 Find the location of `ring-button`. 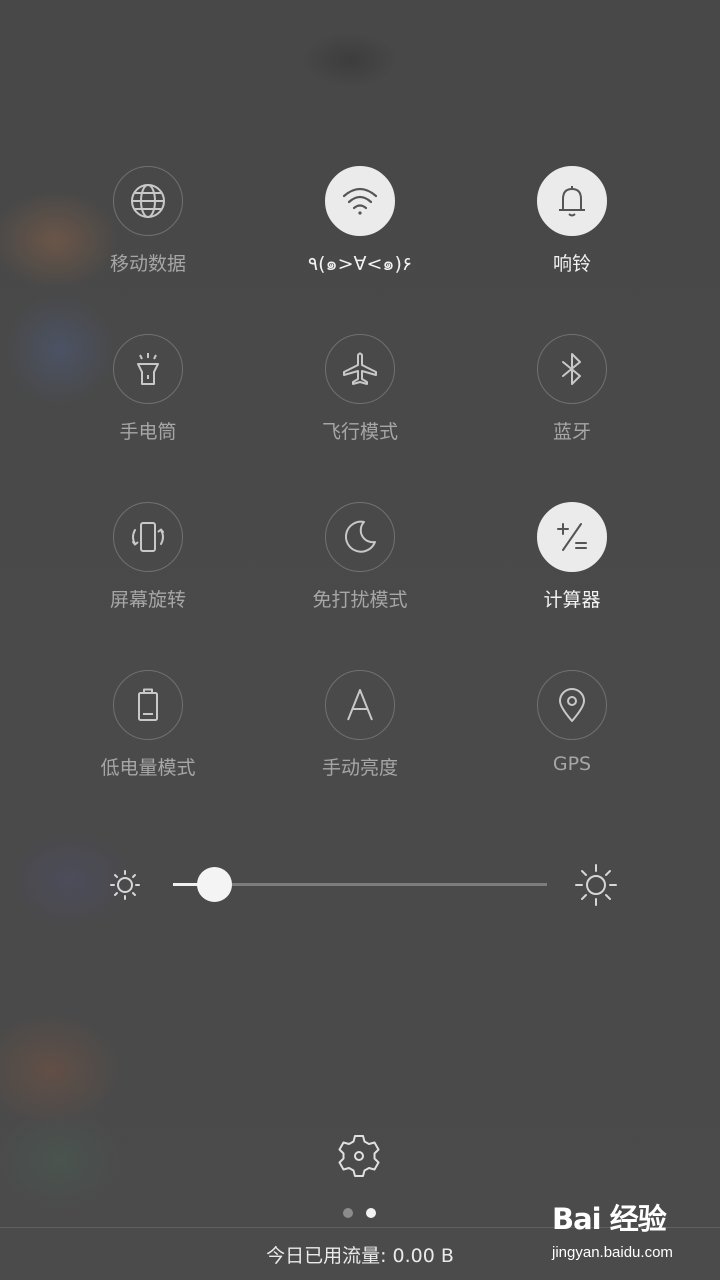

ring-button is located at coordinates (572, 201).